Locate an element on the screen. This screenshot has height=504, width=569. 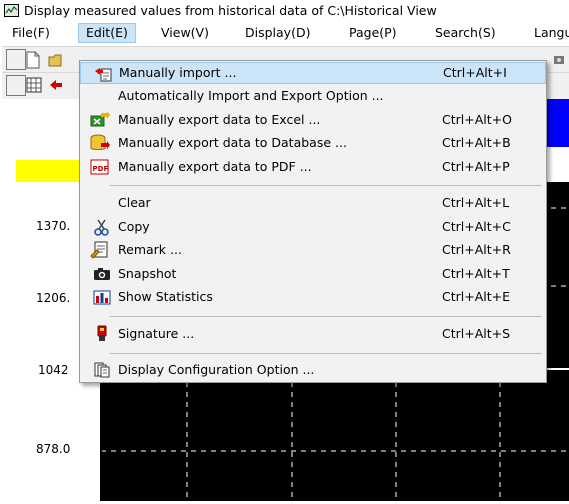
signature-icon is located at coordinates (102, 334).